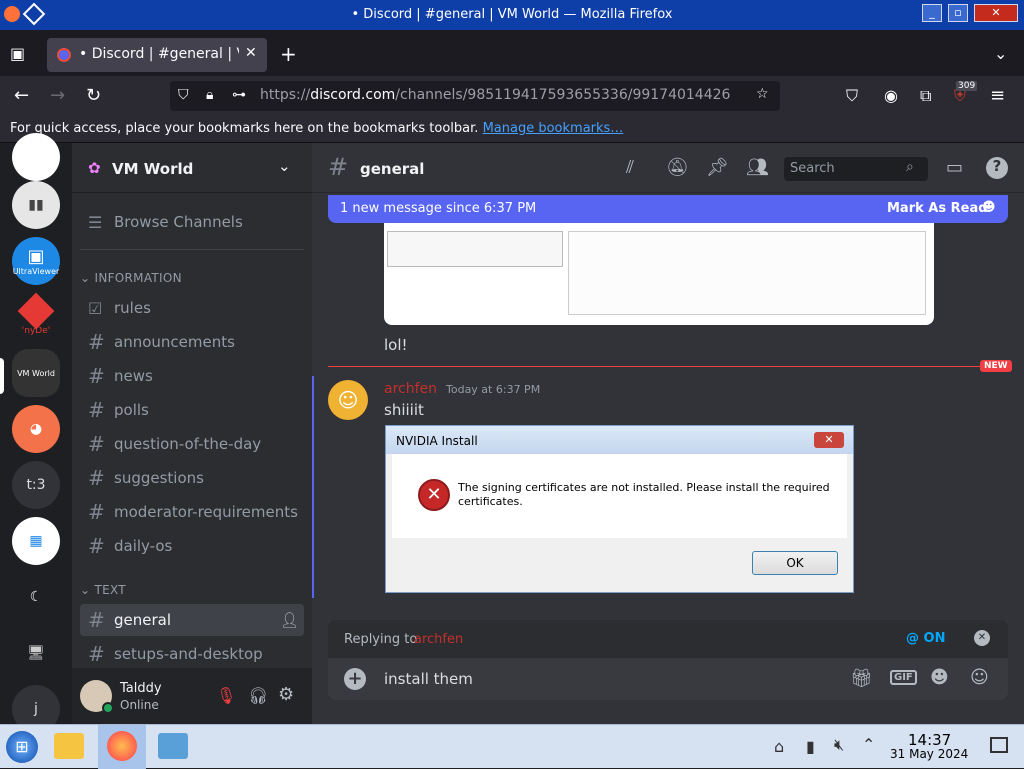  I want to click on mention-toggle: @ ON, so click(925, 638).